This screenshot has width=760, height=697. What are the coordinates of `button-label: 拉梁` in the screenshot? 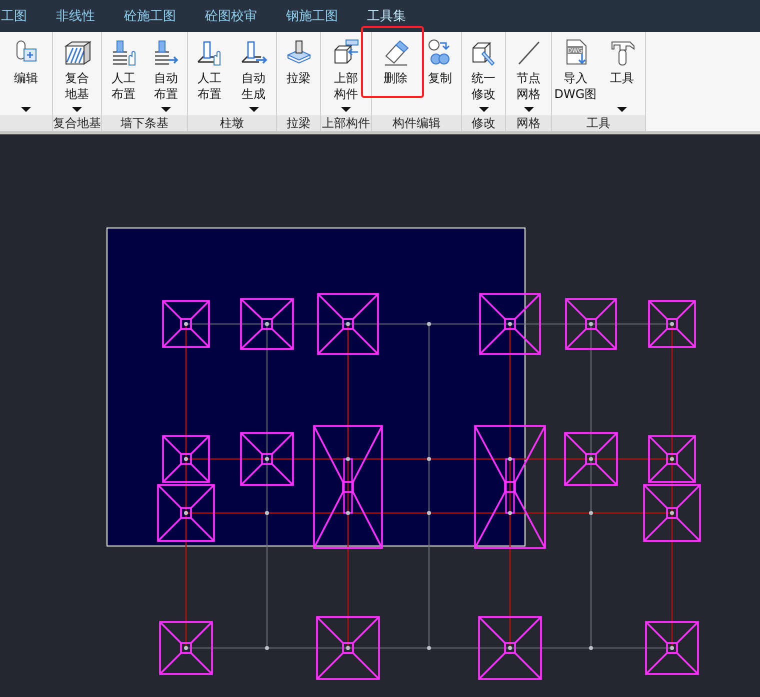 It's located at (298, 78).